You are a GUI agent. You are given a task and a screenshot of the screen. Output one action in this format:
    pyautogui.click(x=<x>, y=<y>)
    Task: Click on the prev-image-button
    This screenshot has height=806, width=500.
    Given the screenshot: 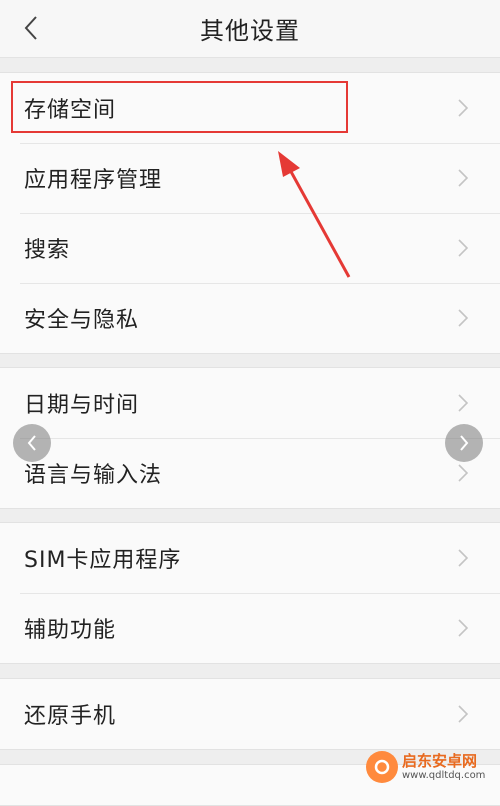 What is the action you would take?
    pyautogui.click(x=32, y=443)
    